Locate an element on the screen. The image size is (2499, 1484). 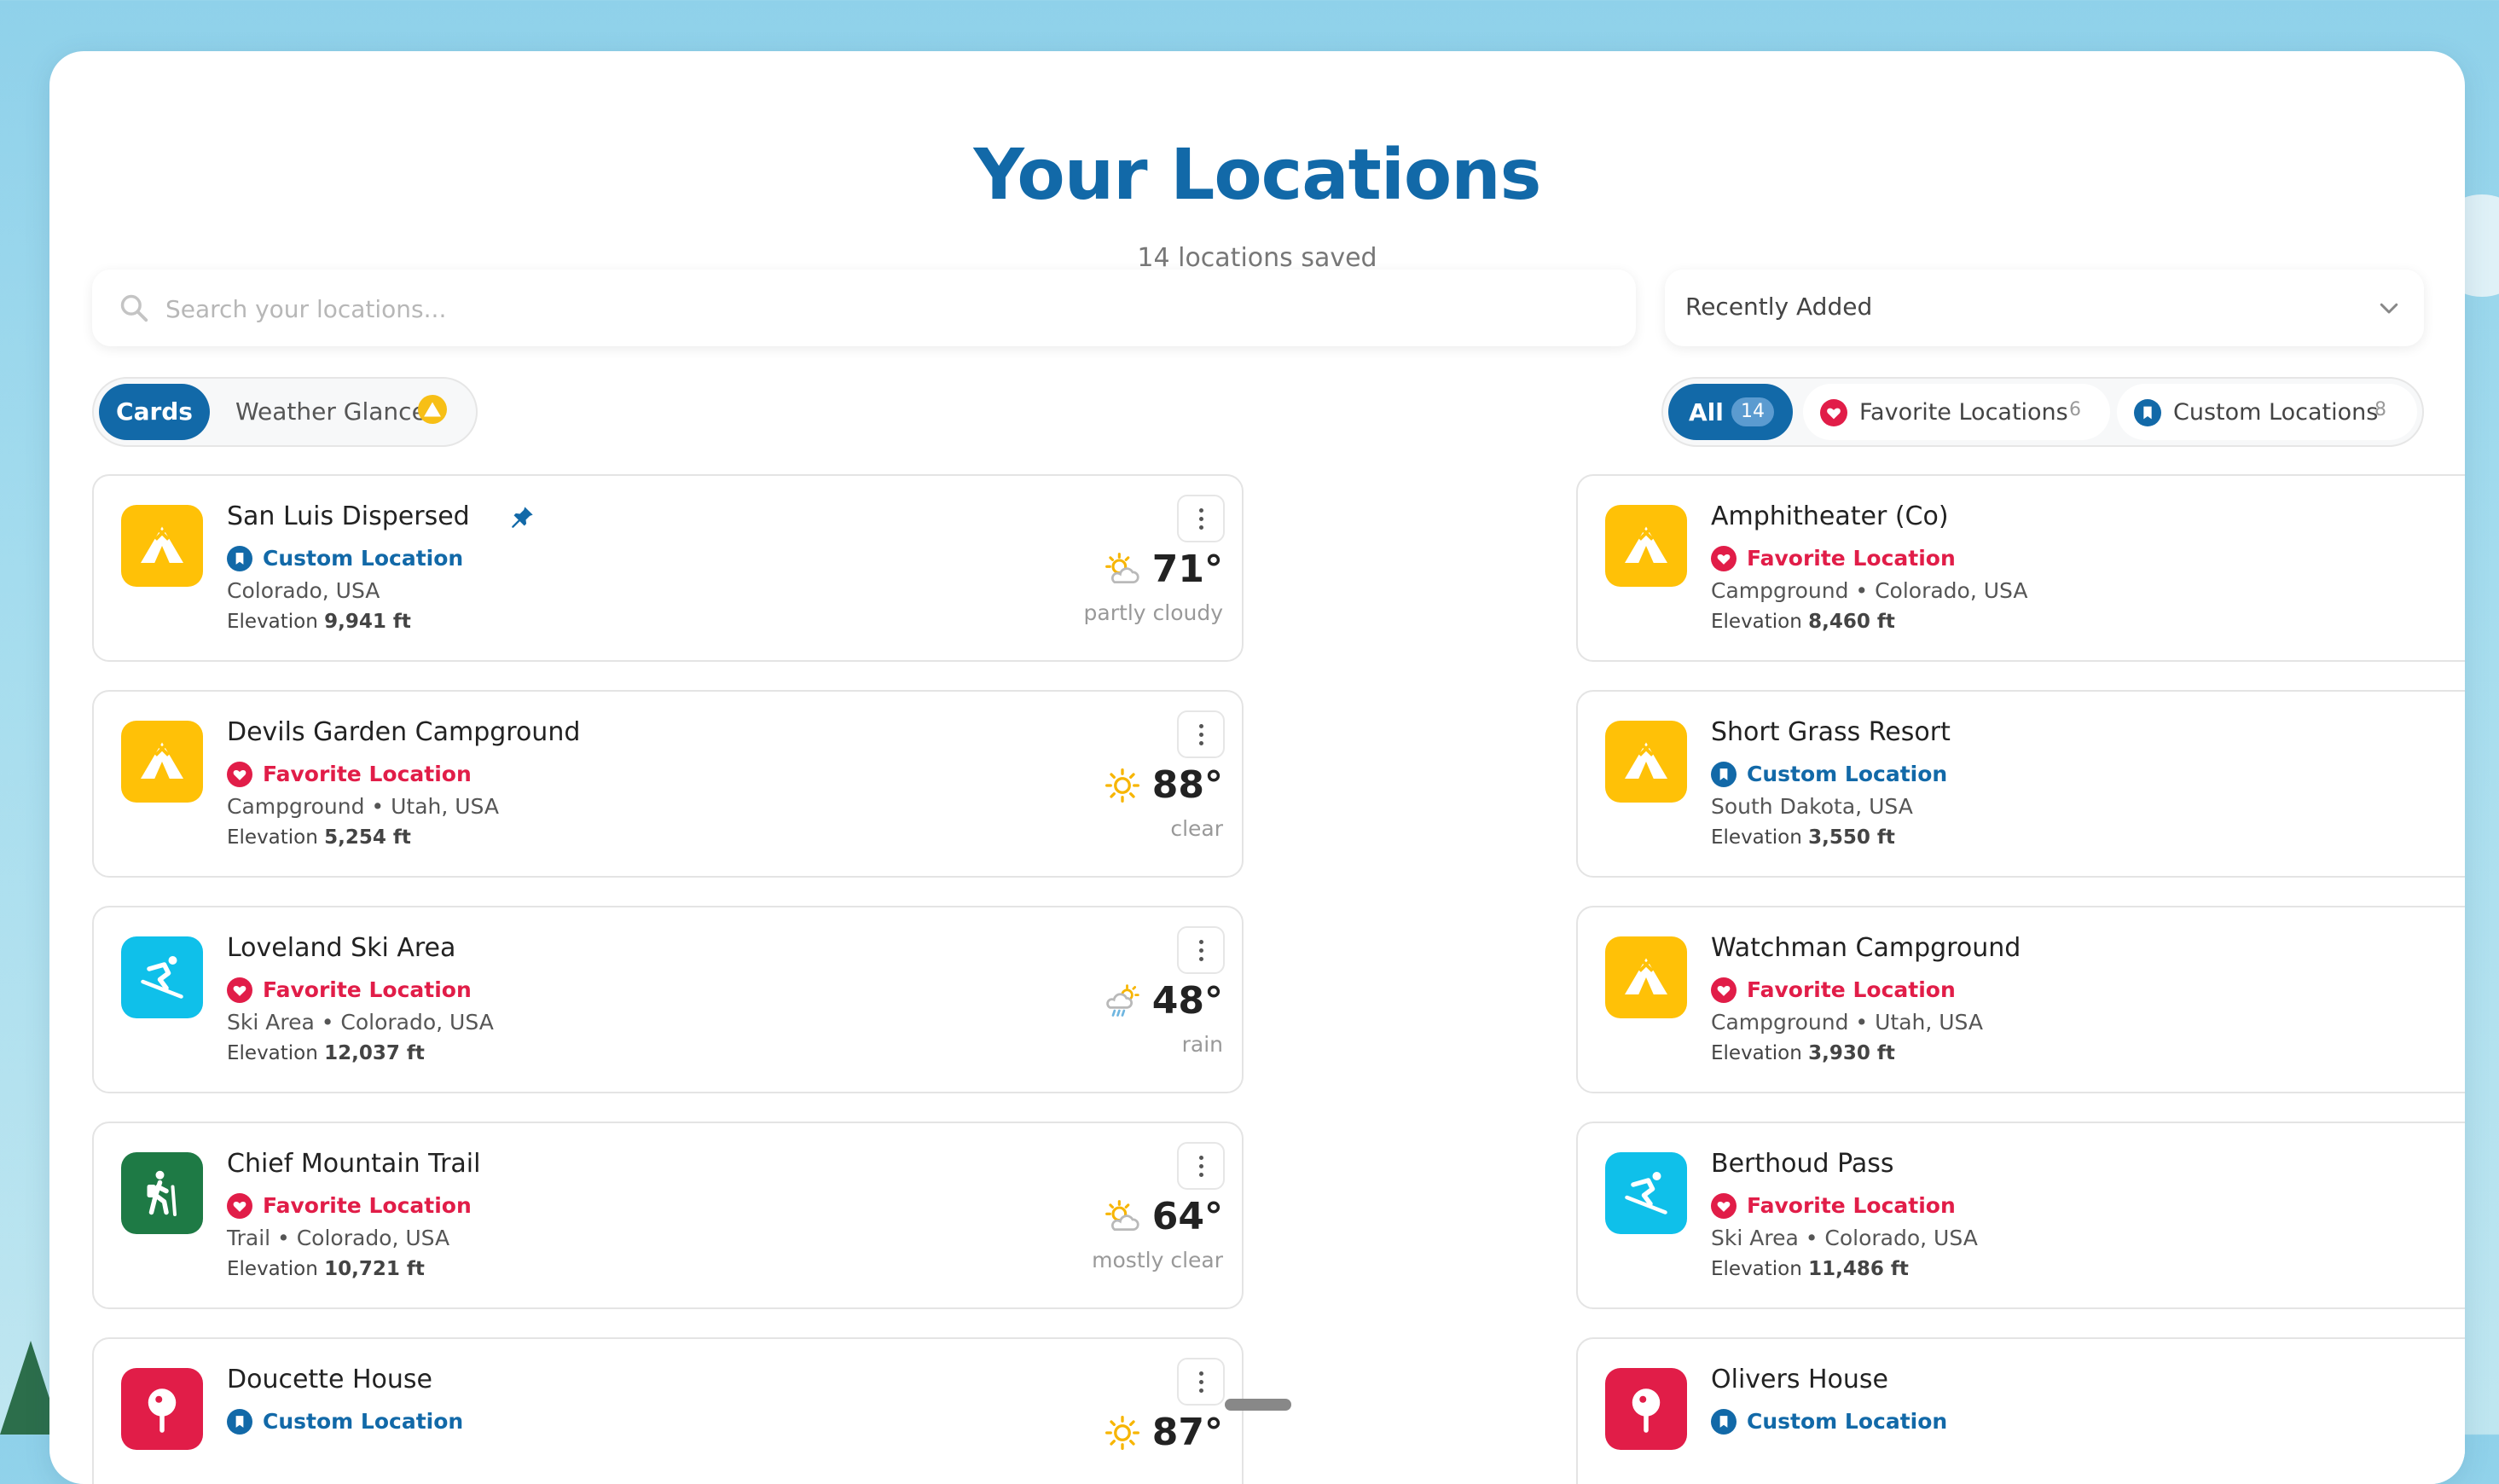
page-title: Your Locations is located at coordinates (1257, 175).